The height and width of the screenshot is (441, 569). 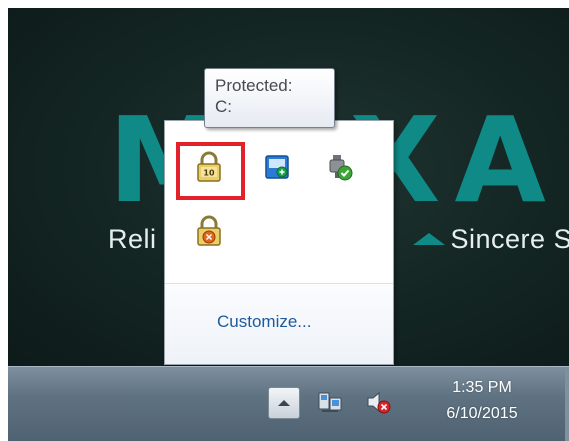 I want to click on usb-device-ok-icon, so click(x=339, y=167).